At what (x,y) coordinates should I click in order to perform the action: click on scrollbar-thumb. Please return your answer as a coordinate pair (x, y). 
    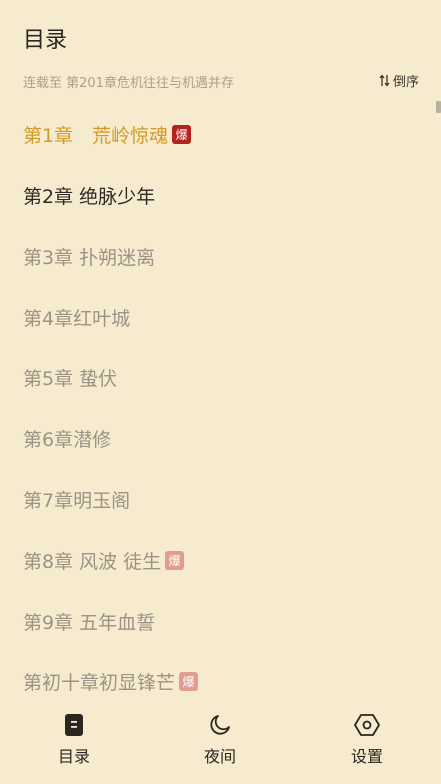
    Looking at the image, I should click on (438, 107).